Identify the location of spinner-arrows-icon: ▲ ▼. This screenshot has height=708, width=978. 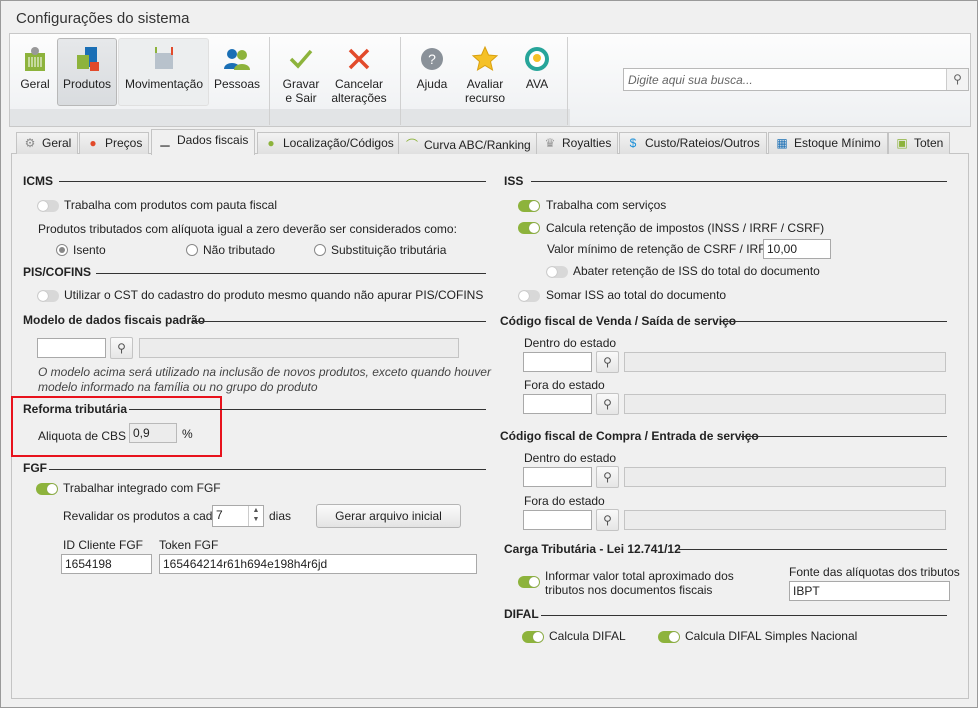
(255, 516).